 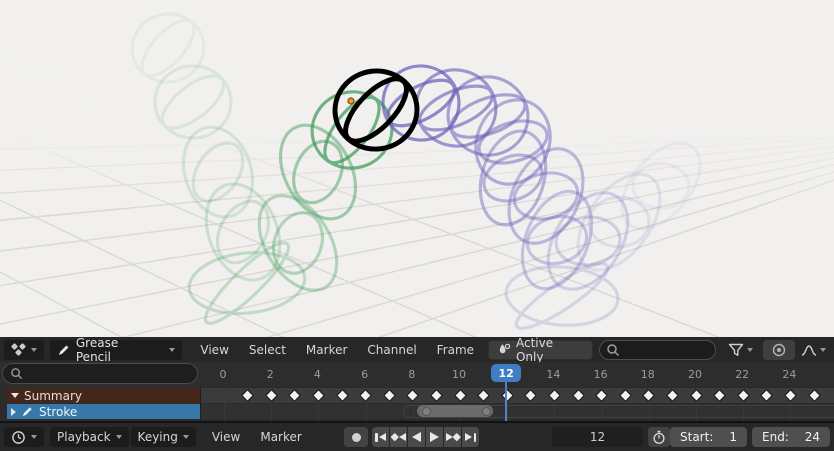 I want to click on channel-search-field, so click(x=100, y=373).